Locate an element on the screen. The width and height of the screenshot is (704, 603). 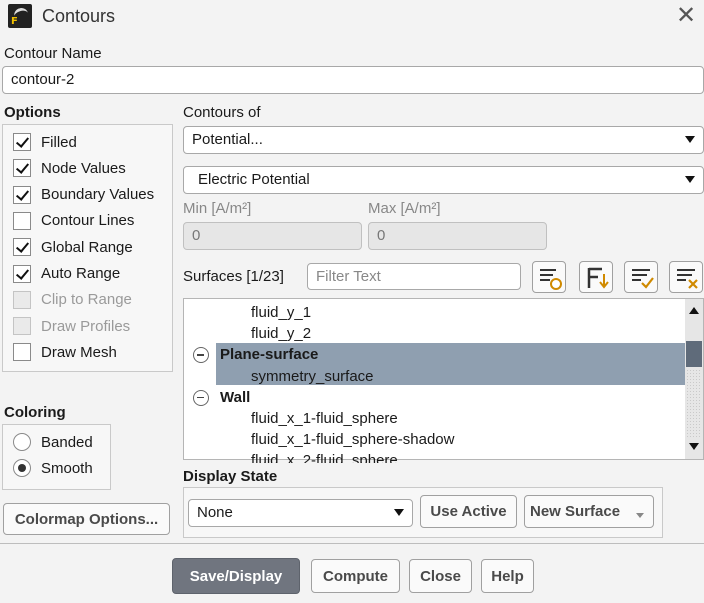
filled-checkbox: Filled is located at coordinates (45, 142).